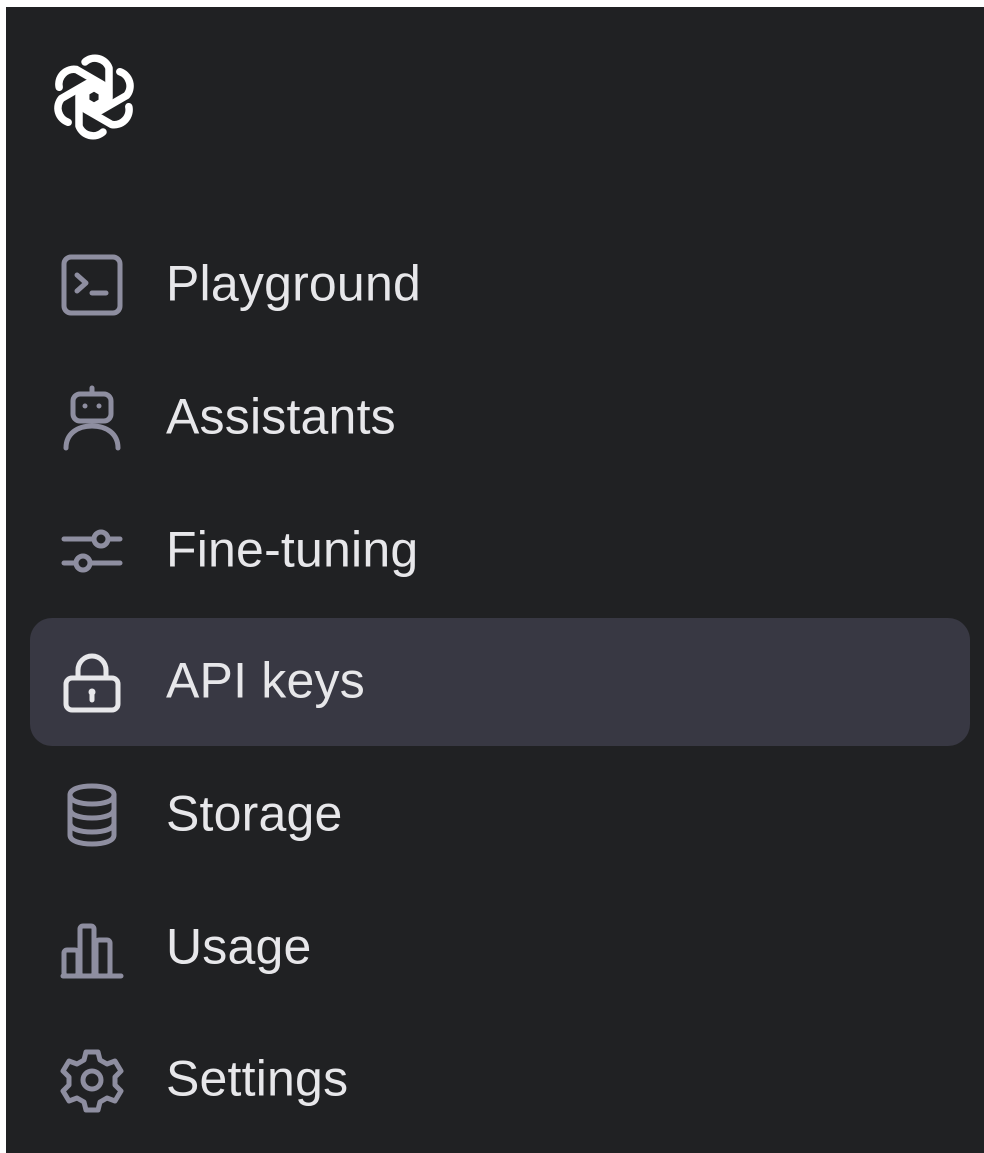 The image size is (984, 1153). What do you see at coordinates (500, 551) in the screenshot?
I see `sidebar-item-fine-tuning: Fine-tuning` at bounding box center [500, 551].